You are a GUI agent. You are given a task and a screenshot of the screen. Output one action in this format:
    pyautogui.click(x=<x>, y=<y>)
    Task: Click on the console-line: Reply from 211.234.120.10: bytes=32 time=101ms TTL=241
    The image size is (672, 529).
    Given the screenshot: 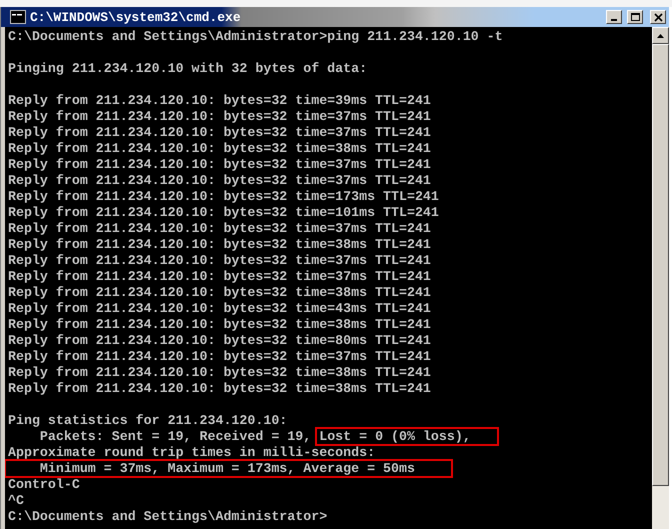 What is the action you would take?
    pyautogui.click(x=223, y=213)
    